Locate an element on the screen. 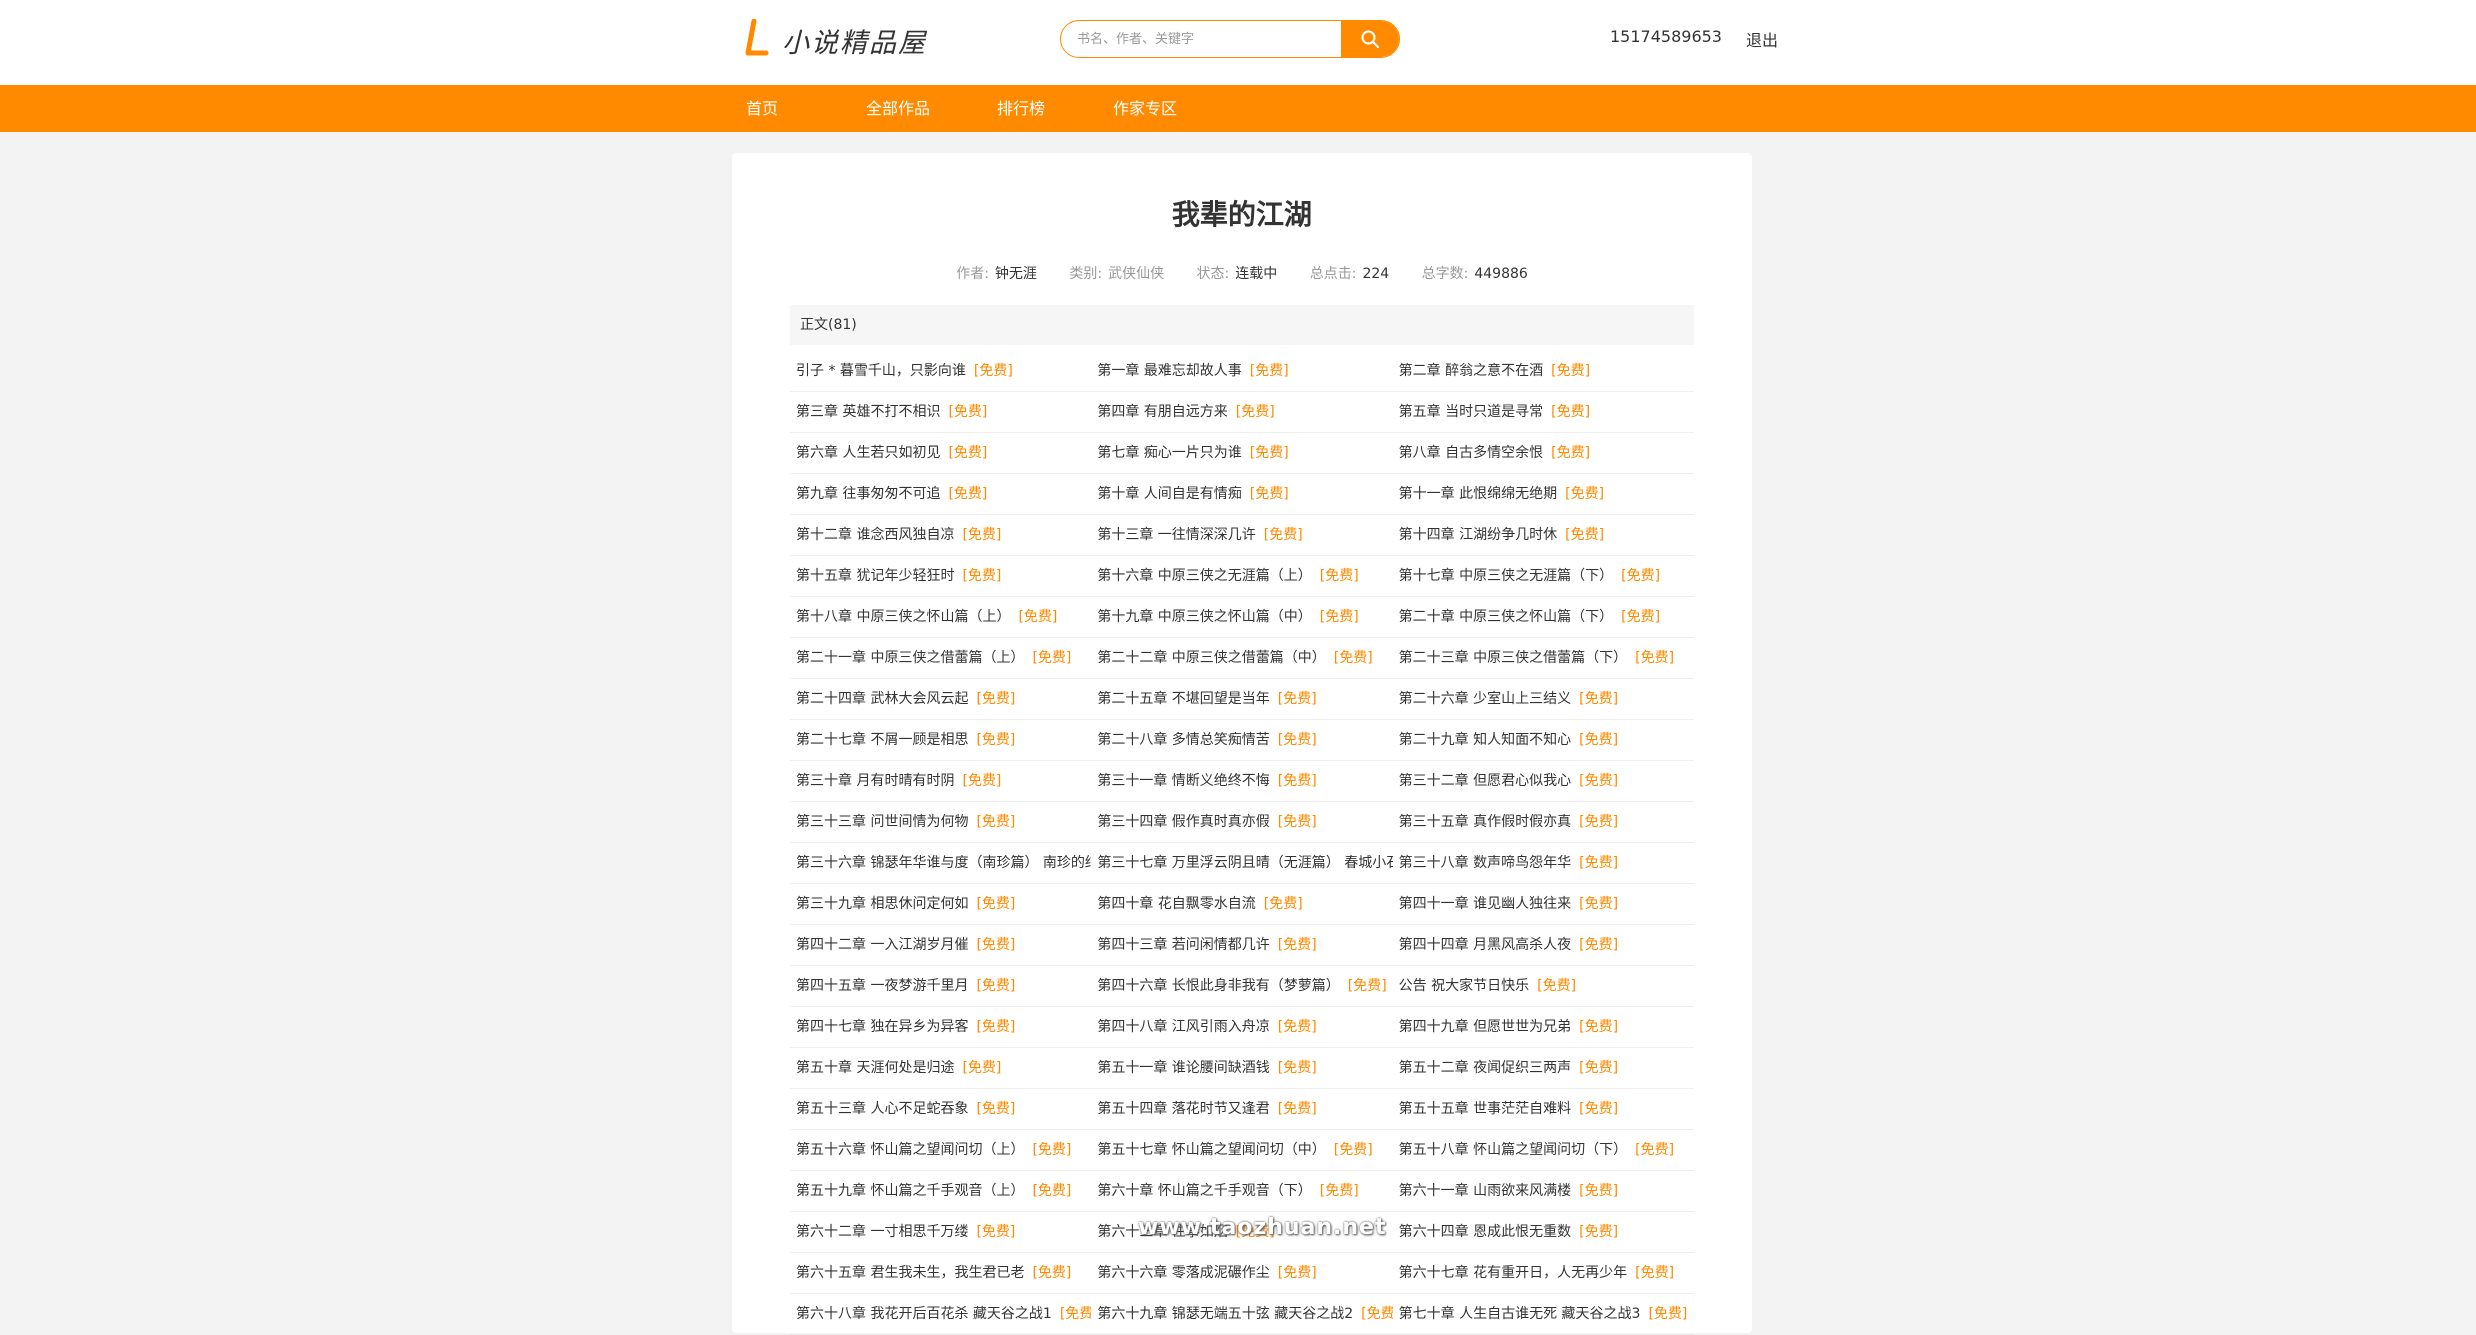  search-input is located at coordinates (1197, 39).